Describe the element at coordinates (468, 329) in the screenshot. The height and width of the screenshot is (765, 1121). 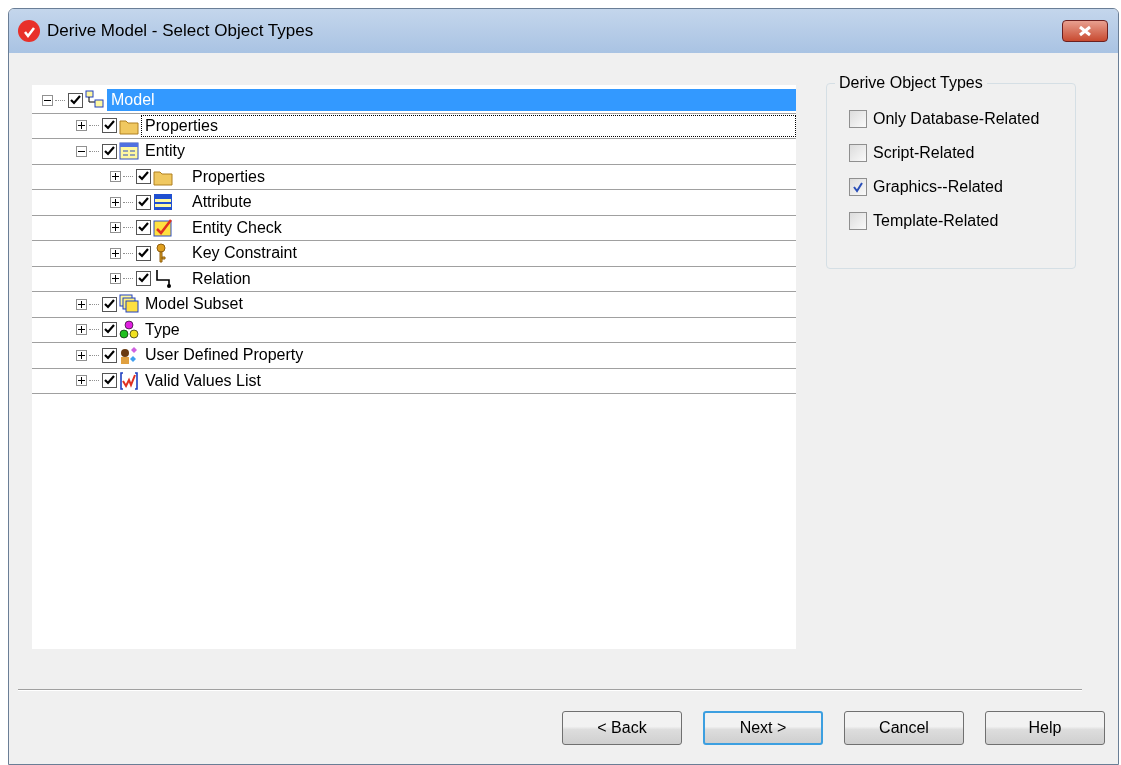
I see `tree-item: Type` at that location.